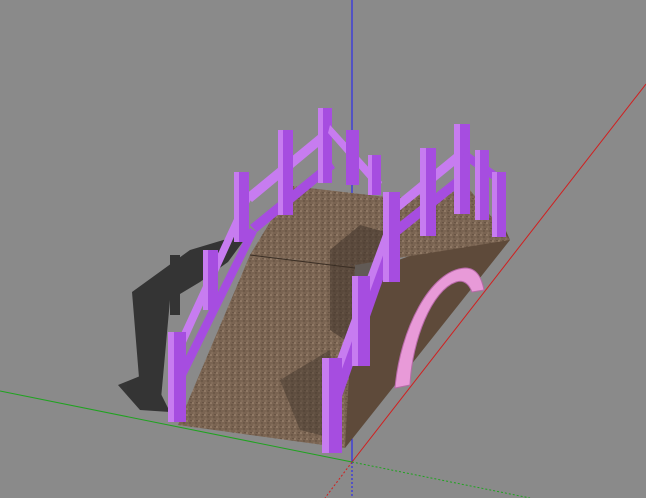 This screenshot has width=646, height=498. I want to click on back-railing, so click(355, 160).